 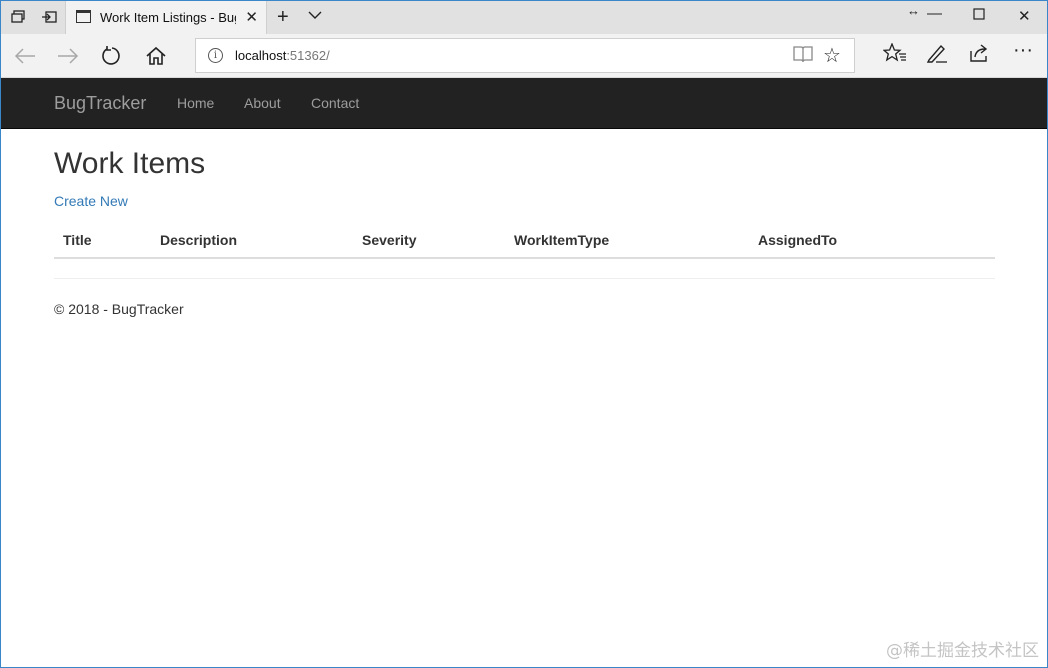 I want to click on set-aside-tabs-icon, so click(x=49, y=17).